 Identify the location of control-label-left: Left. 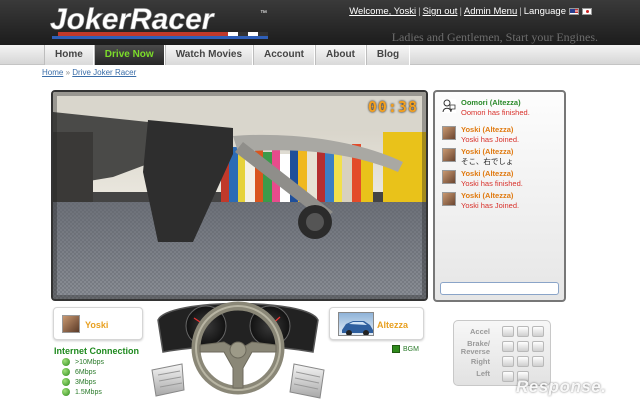
(483, 373).